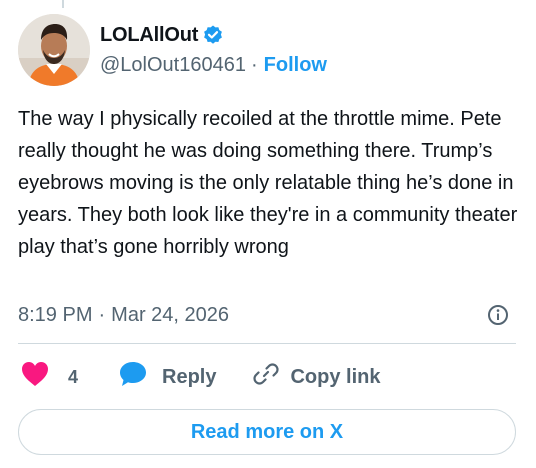 The image size is (536, 468). I want to click on reply-button: Reply, so click(167, 377).